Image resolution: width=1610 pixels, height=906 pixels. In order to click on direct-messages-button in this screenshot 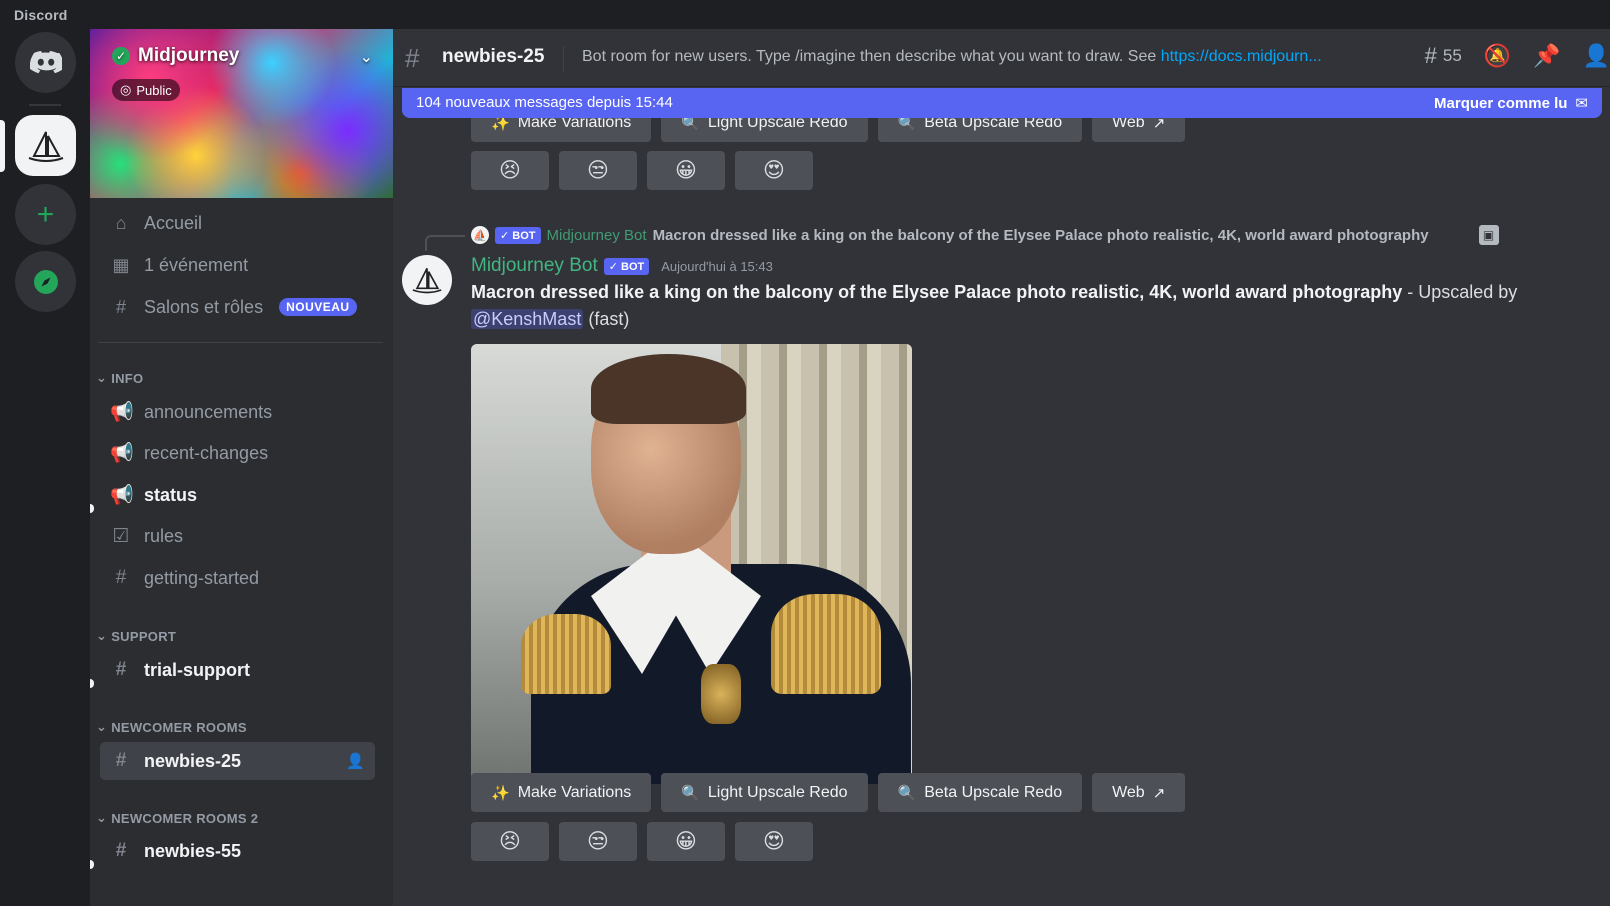, I will do `click(45, 62)`.